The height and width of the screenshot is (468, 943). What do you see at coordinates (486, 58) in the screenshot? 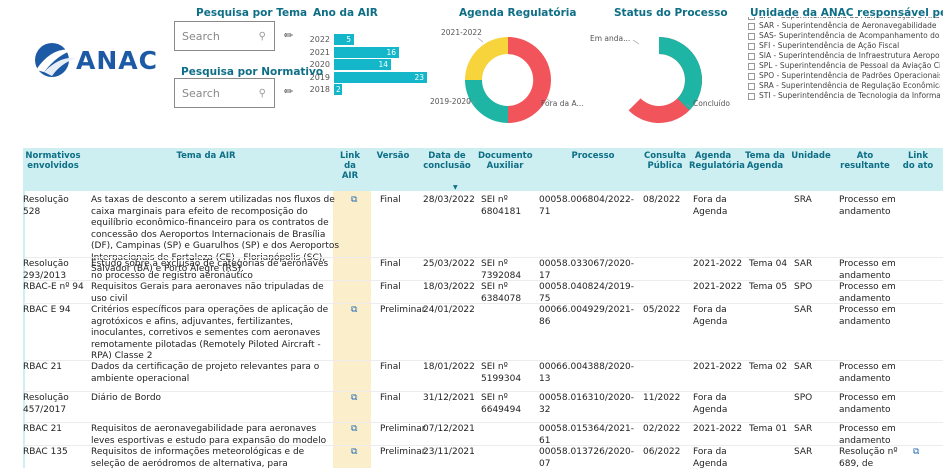
I see `agenda-slice-2021-2022` at bounding box center [486, 58].